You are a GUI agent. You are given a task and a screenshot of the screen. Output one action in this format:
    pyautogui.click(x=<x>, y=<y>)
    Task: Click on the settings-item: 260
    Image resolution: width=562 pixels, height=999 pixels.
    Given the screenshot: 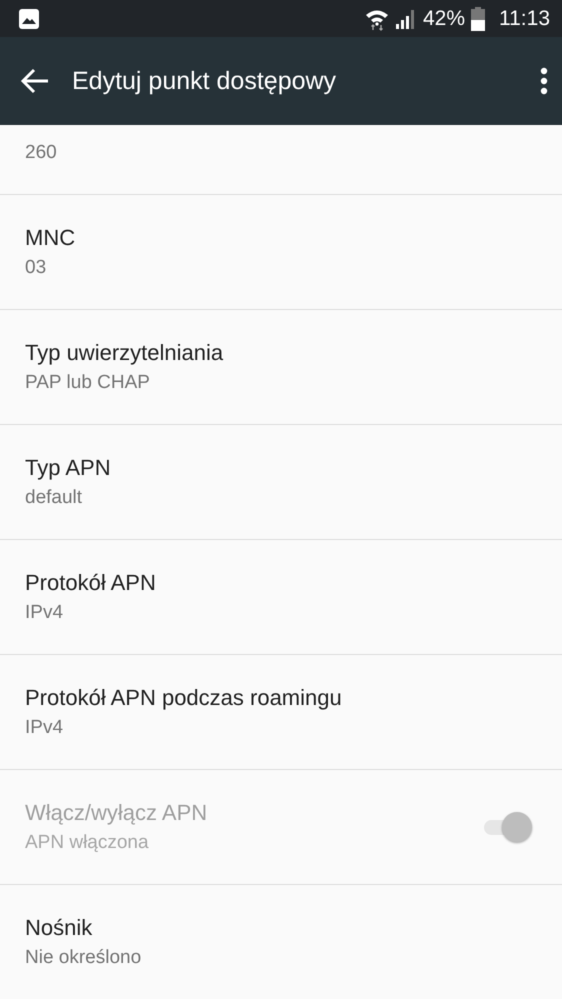 What is the action you would take?
    pyautogui.click(x=281, y=160)
    